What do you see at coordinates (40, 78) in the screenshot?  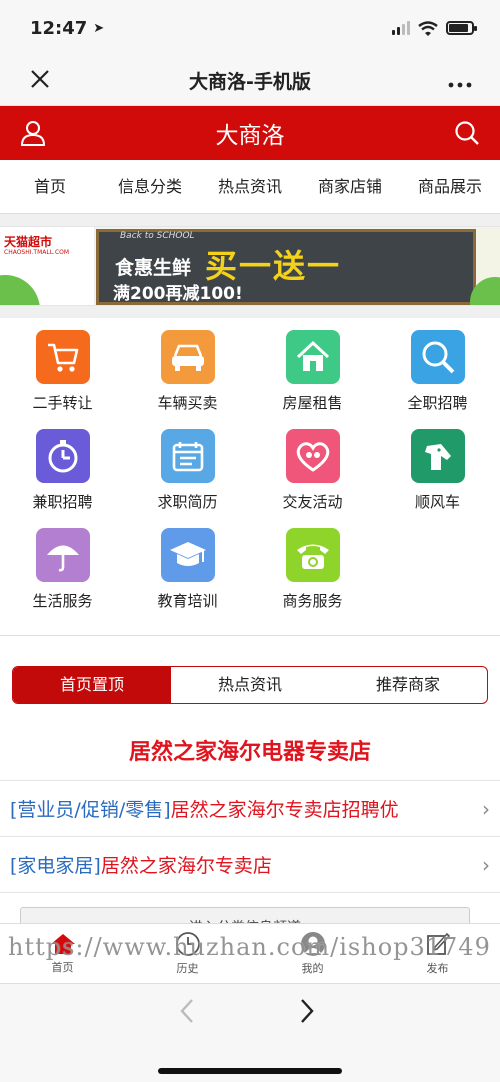 I see `close-icon` at bounding box center [40, 78].